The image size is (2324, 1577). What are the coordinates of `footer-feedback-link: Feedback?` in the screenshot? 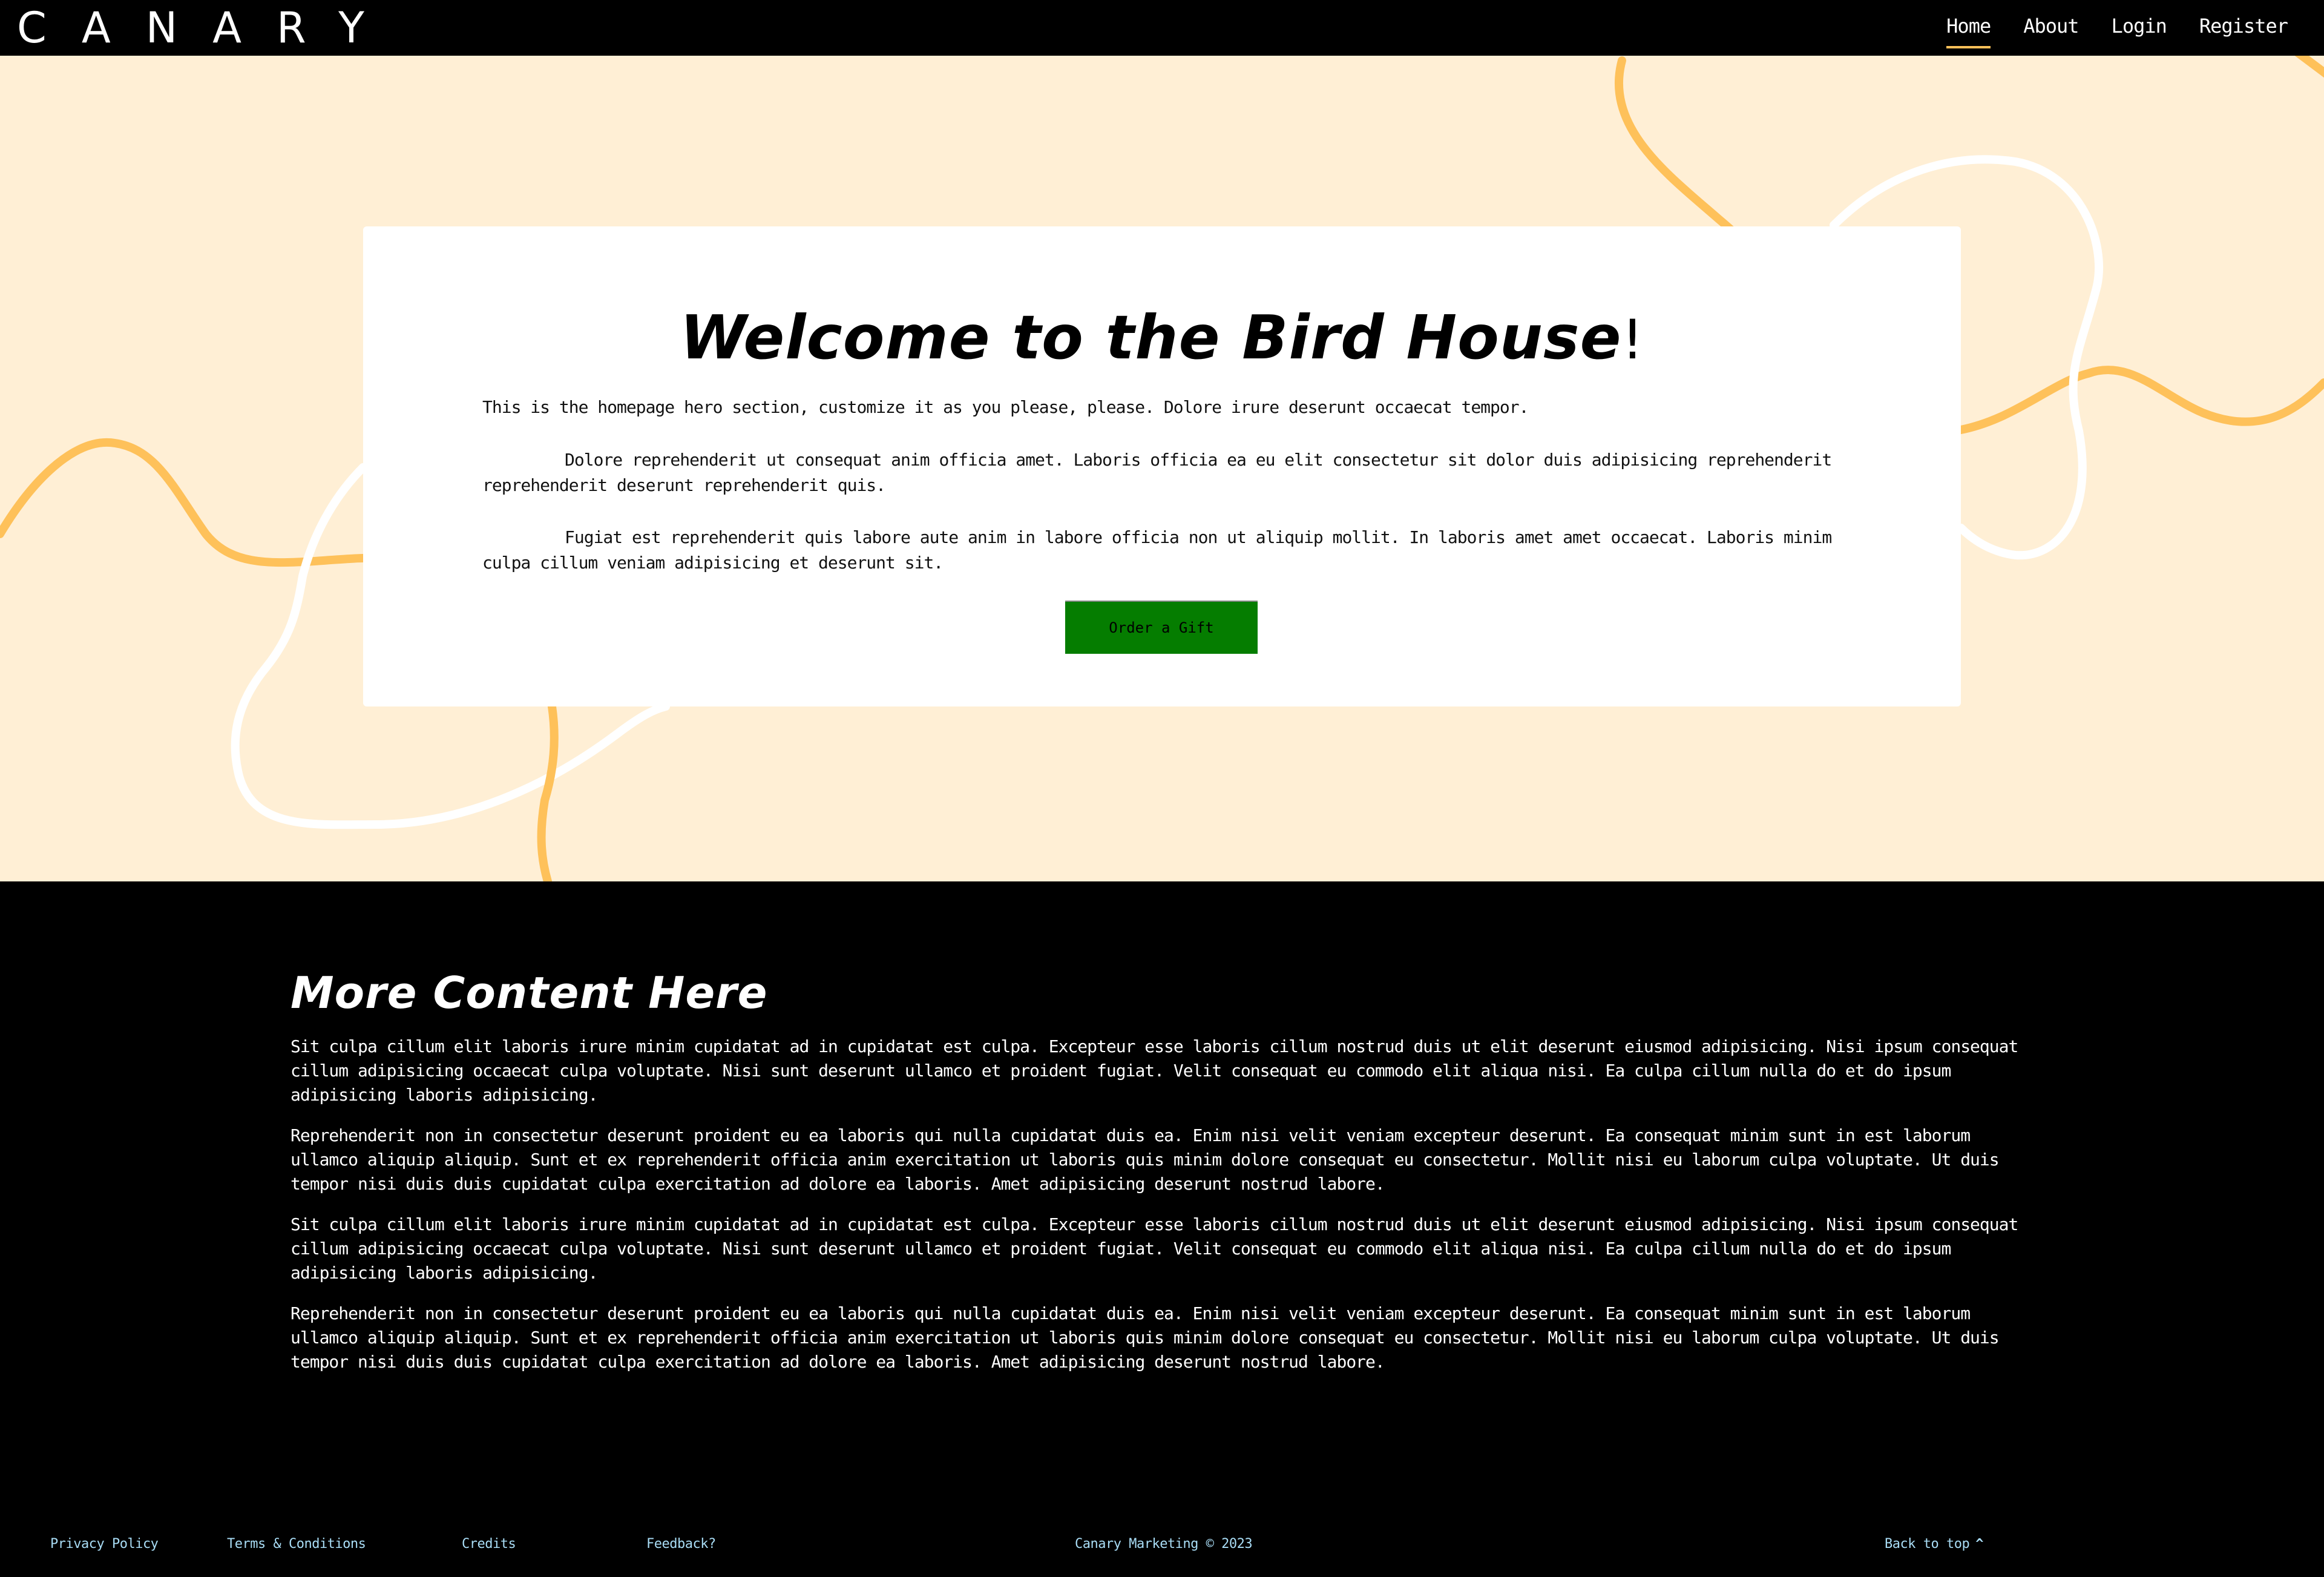 It's located at (681, 1544).